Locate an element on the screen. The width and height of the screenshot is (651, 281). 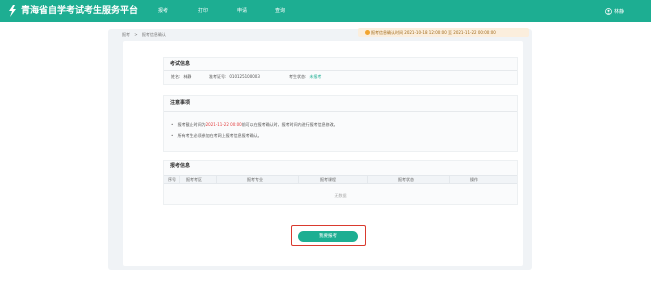
nav-item-register: 报考 is located at coordinates (163, 11).